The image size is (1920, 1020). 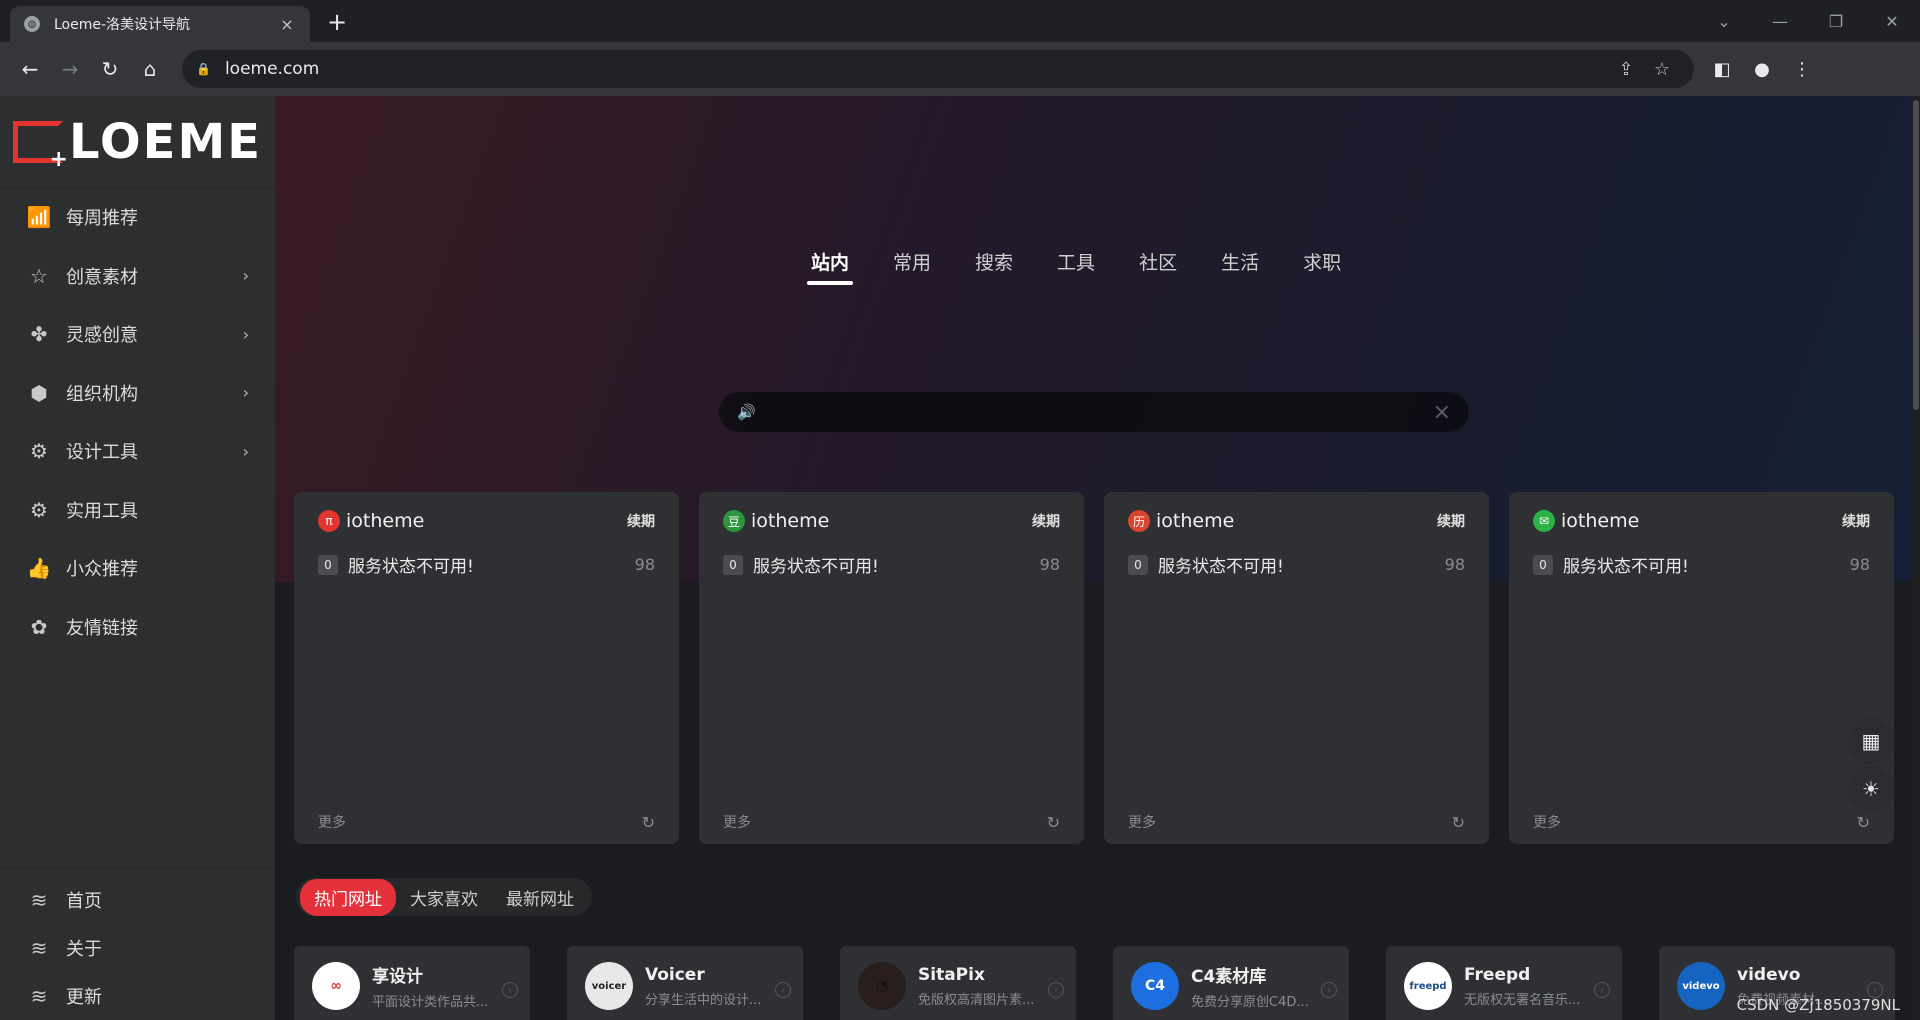 I want to click on tab-close-icon: ×, so click(x=287, y=24).